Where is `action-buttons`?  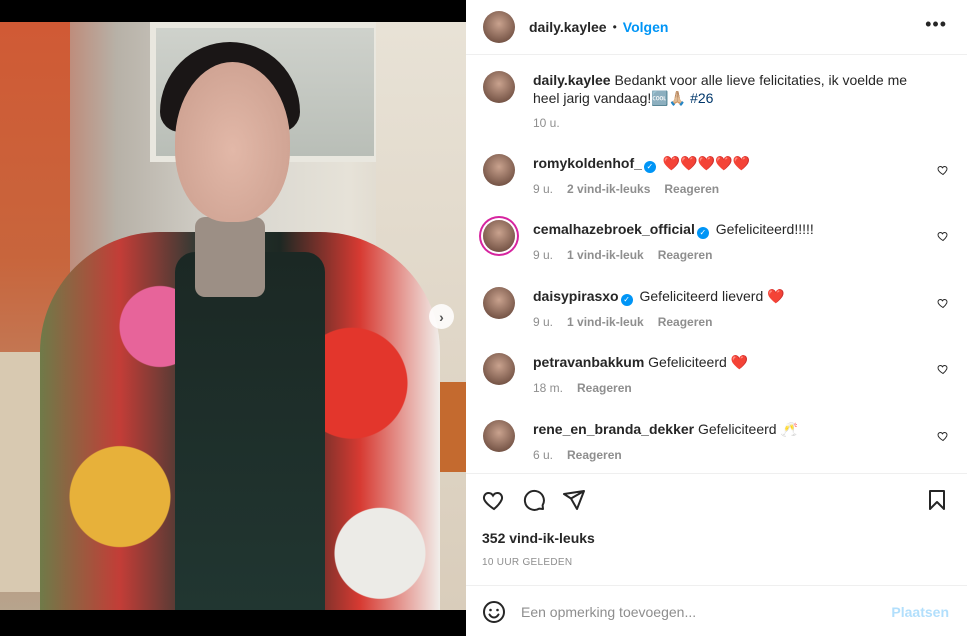 action-buttons is located at coordinates (534, 500).